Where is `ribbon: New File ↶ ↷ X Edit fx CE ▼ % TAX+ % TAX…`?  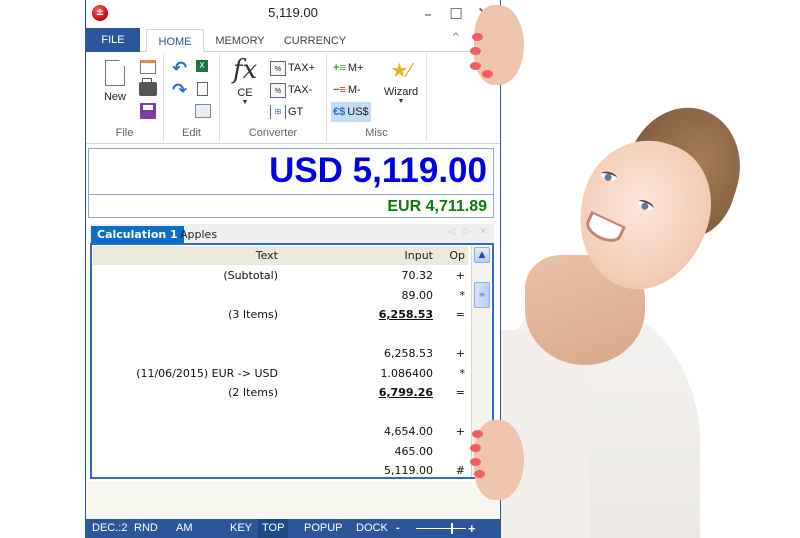 ribbon: New File ↶ ↷ X Edit fx CE ▼ % TAX+ % TAX… is located at coordinates (293, 98).